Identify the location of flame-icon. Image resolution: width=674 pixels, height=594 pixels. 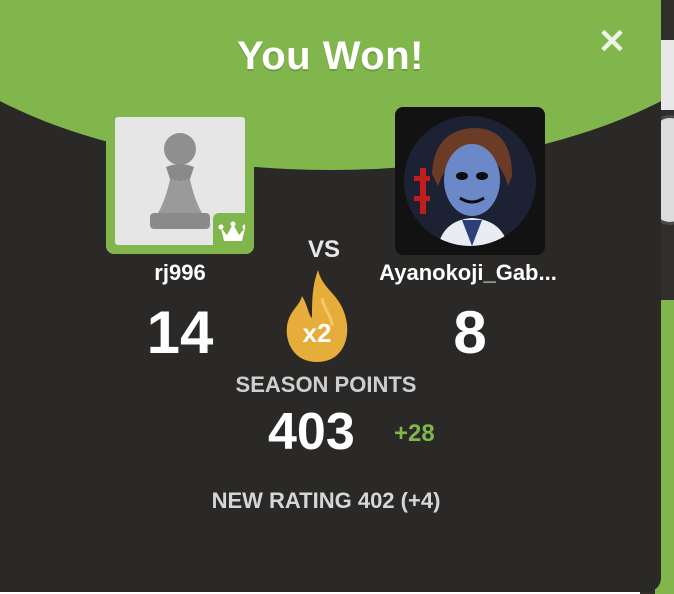
(317, 316).